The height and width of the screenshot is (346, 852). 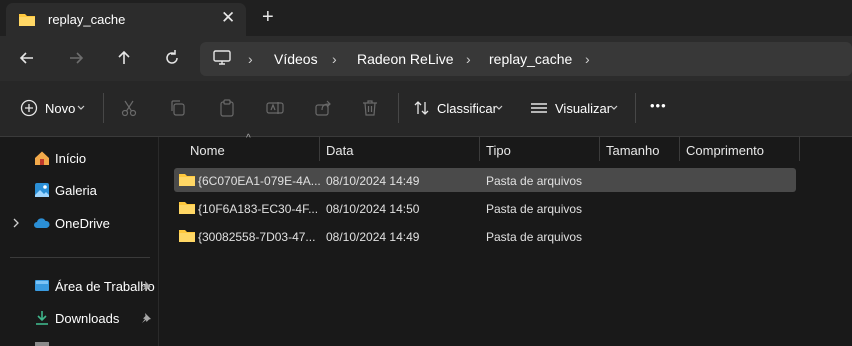 I want to click on desktop-icon, so click(x=42, y=285).